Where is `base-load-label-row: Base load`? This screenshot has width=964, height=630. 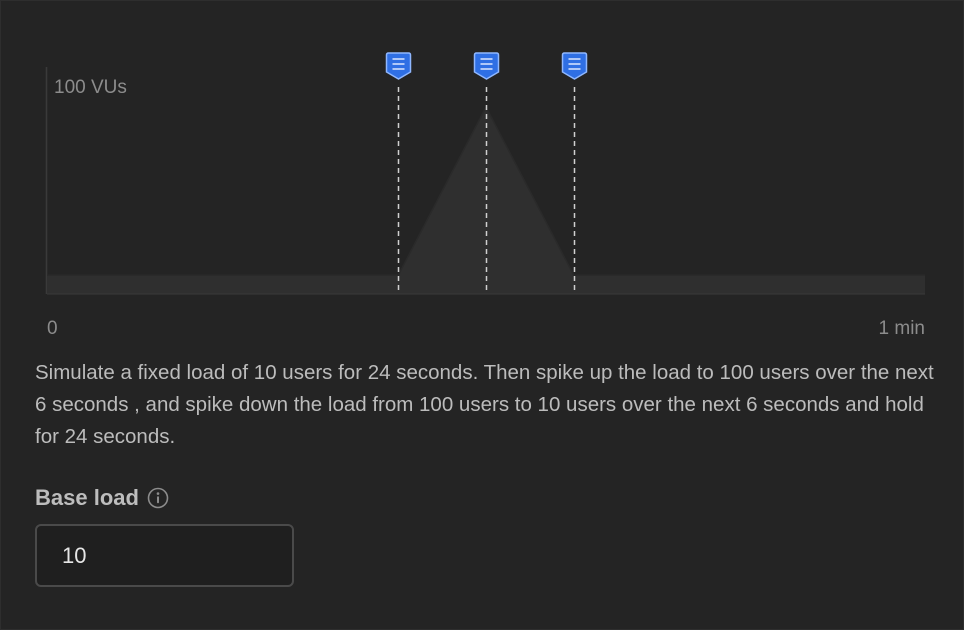
base-load-label-row: Base load is located at coordinates (102, 498).